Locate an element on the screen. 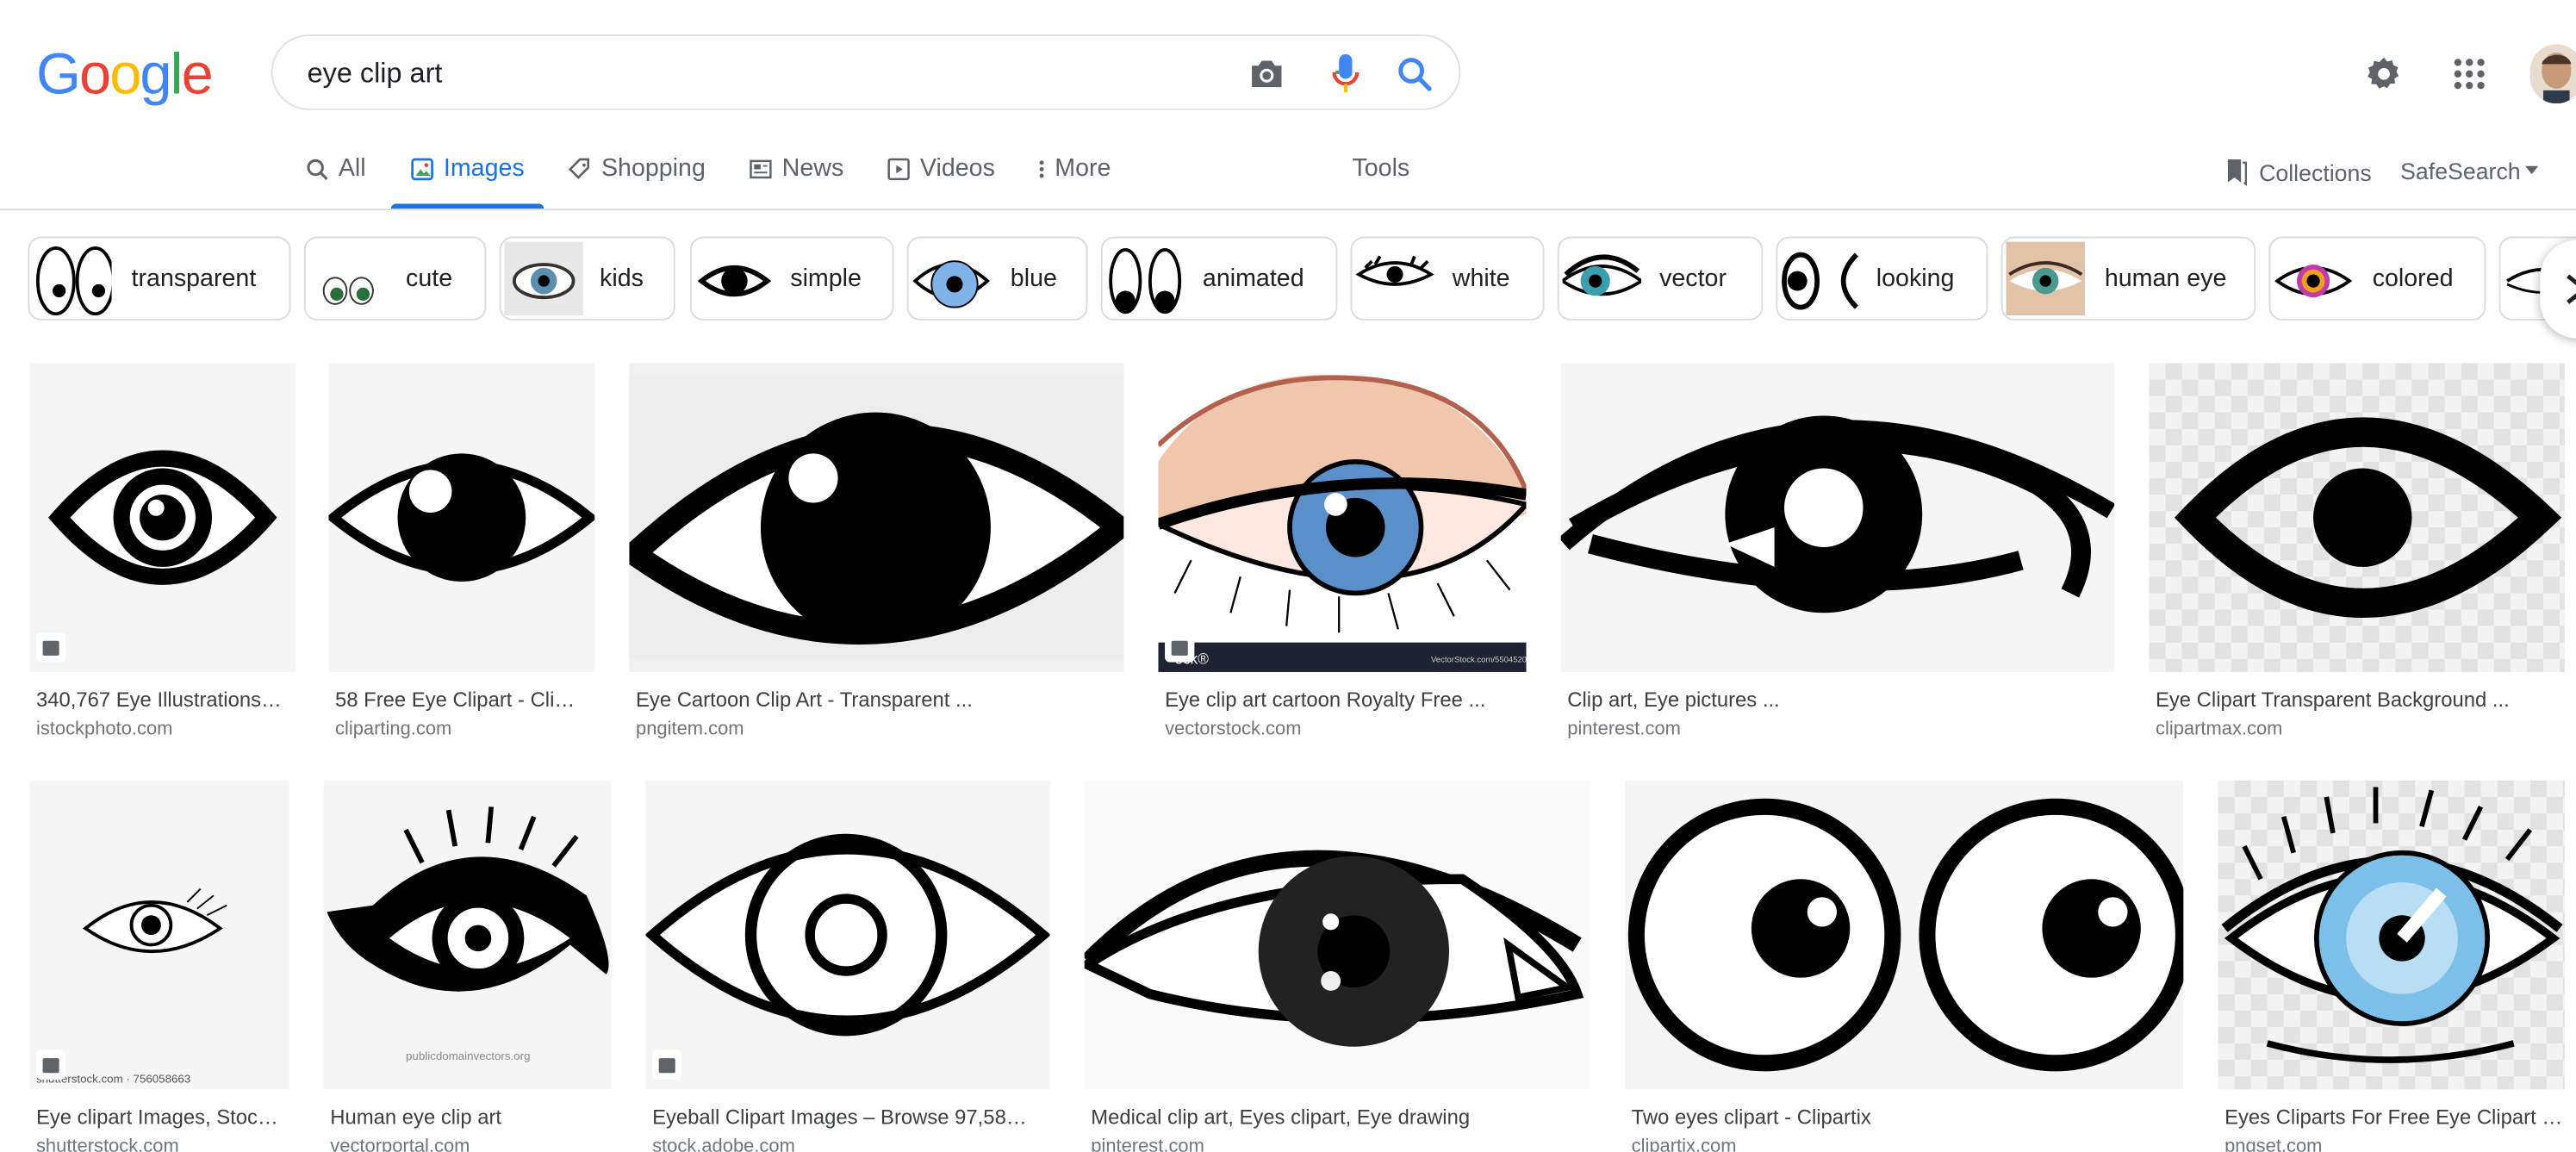 This screenshot has height=1152, width=2576. chip-label: vector is located at coordinates (1693, 279).